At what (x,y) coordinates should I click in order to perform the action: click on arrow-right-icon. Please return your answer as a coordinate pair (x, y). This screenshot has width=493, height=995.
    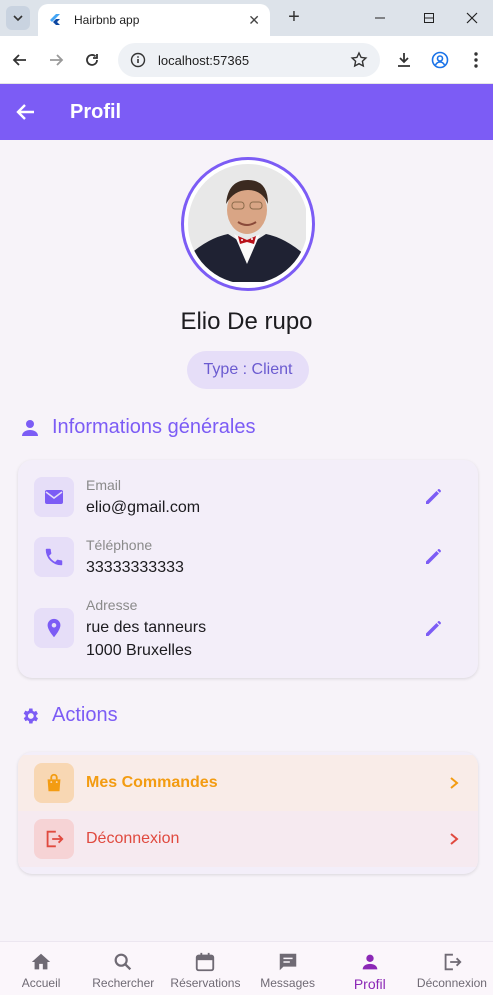
    Looking at the image, I should click on (57, 60).